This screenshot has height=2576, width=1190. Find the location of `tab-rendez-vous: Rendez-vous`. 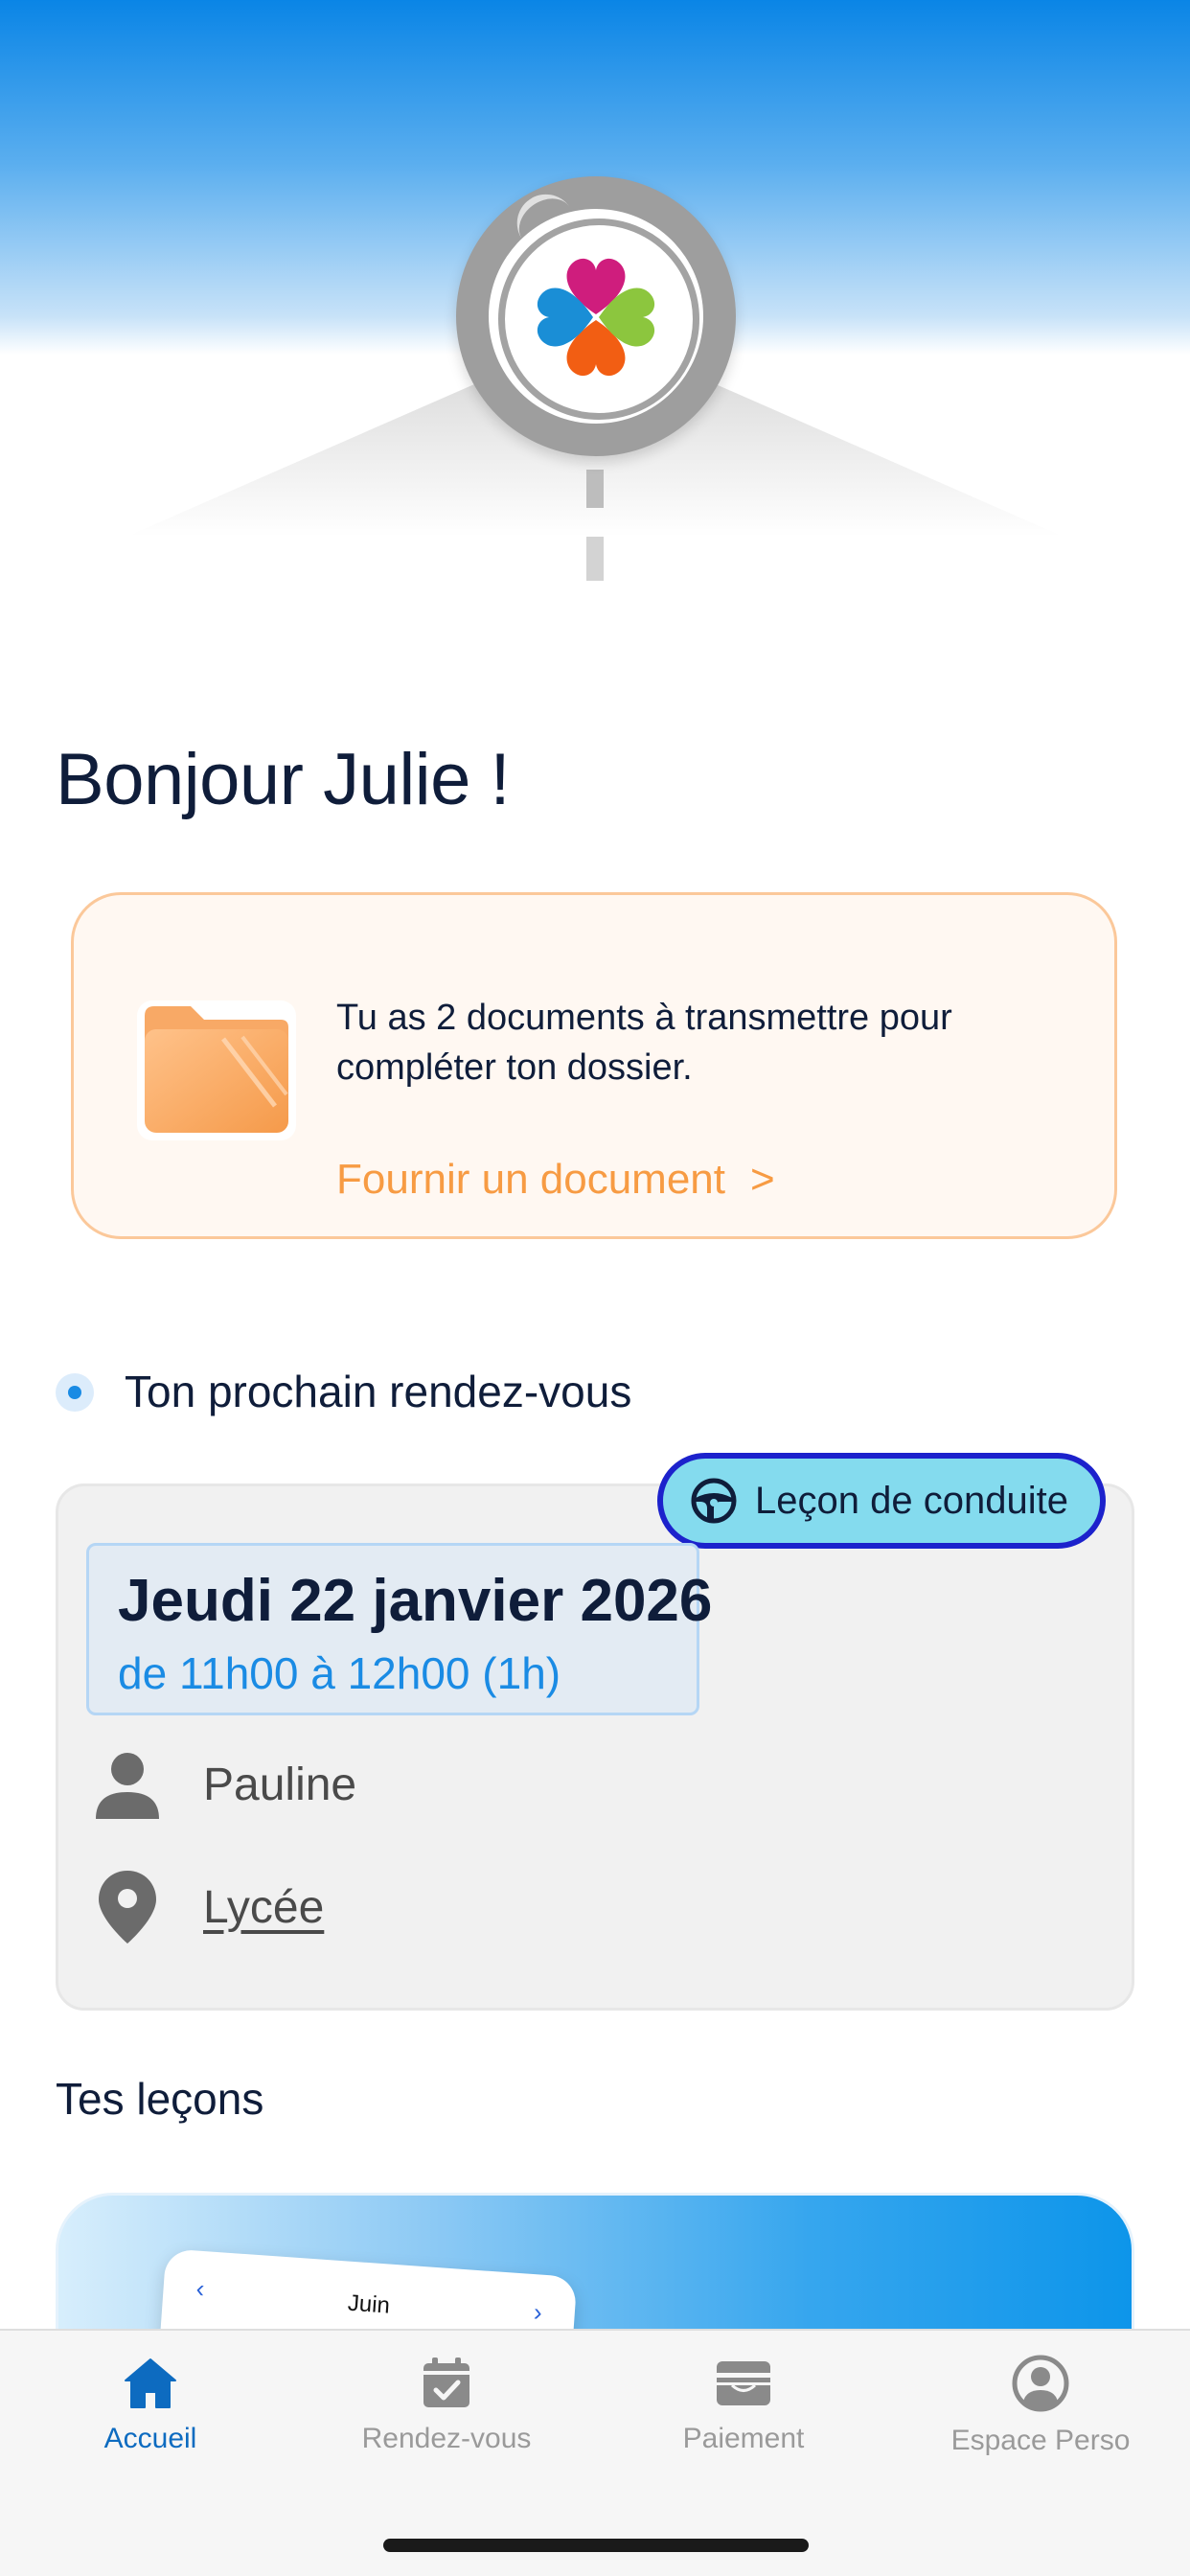

tab-rendez-vous: Rendez-vous is located at coordinates (447, 2412).